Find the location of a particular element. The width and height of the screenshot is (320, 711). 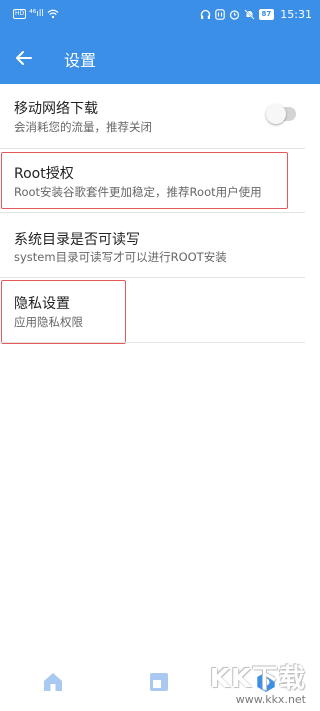

back-arrow-icon is located at coordinates (24, 58).